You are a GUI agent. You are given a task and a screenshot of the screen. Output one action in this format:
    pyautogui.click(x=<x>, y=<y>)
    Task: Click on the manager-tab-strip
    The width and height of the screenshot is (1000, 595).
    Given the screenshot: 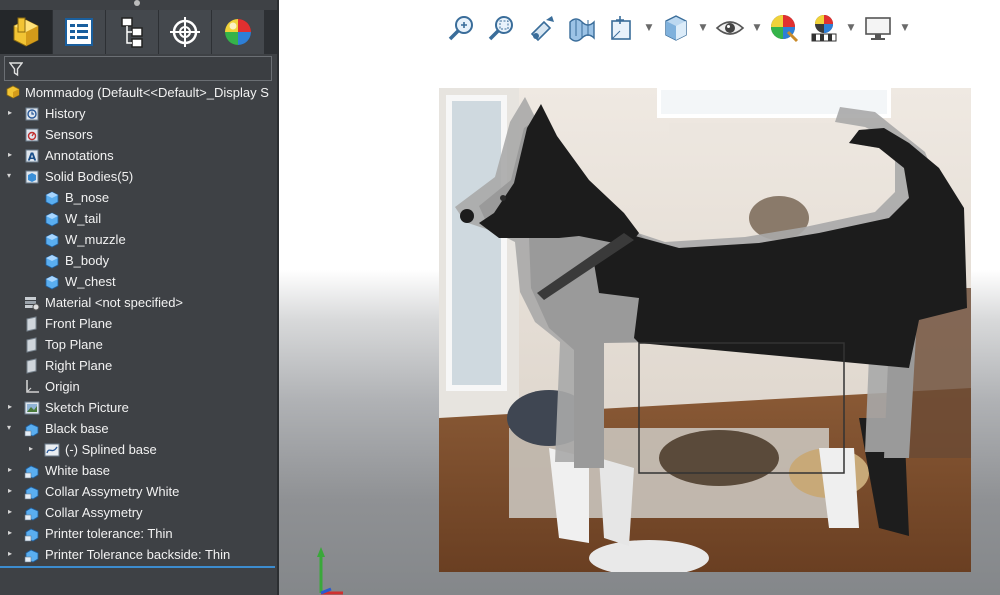 What is the action you would take?
    pyautogui.click(x=138, y=32)
    